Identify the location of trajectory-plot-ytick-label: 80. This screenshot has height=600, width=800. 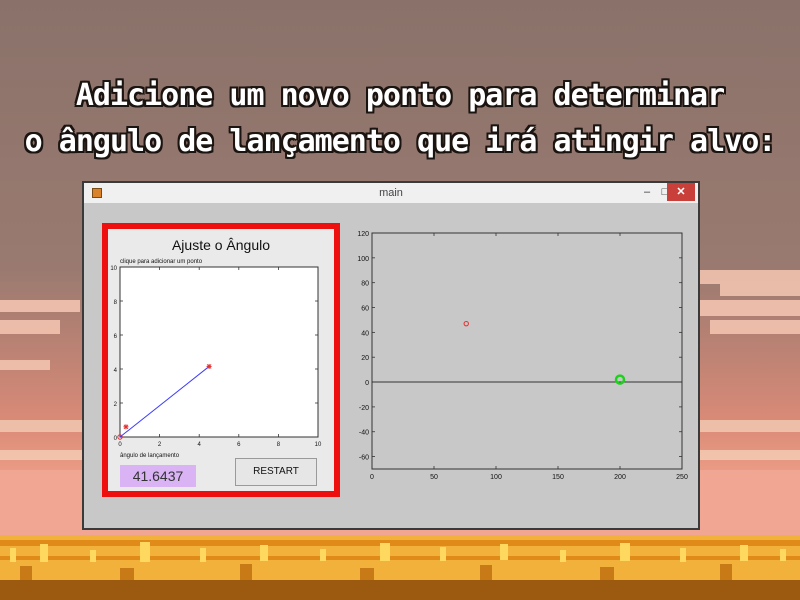
(365, 284).